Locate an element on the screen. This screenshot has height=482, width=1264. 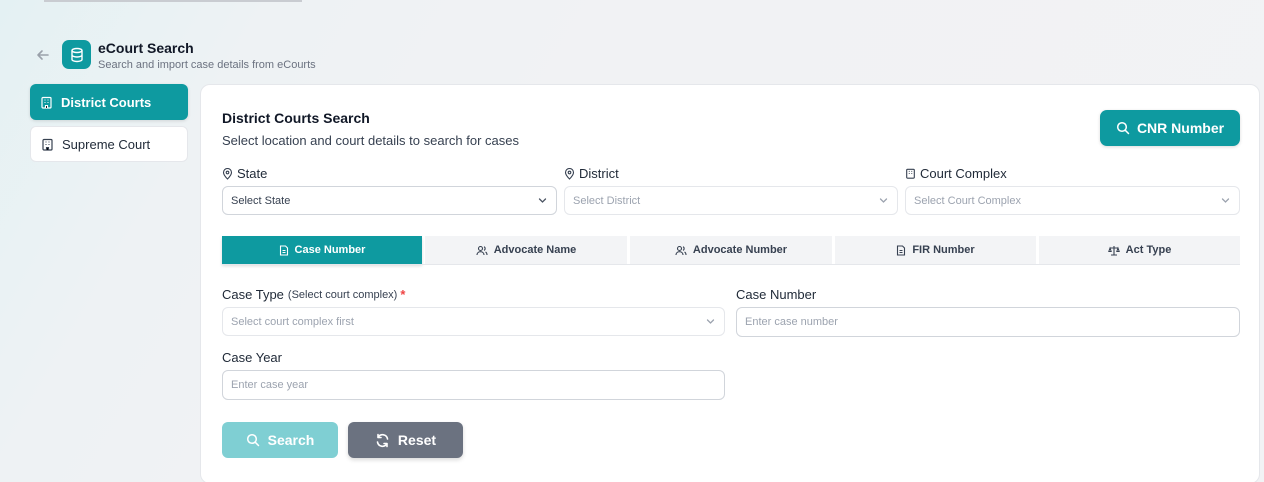
back-arrow-icon is located at coordinates (43, 55).